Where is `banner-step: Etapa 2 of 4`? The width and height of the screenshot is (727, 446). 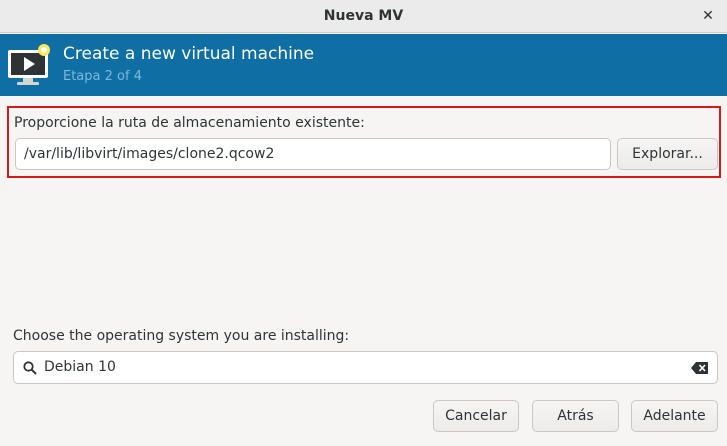 banner-step: Etapa 2 of 4 is located at coordinates (102, 76).